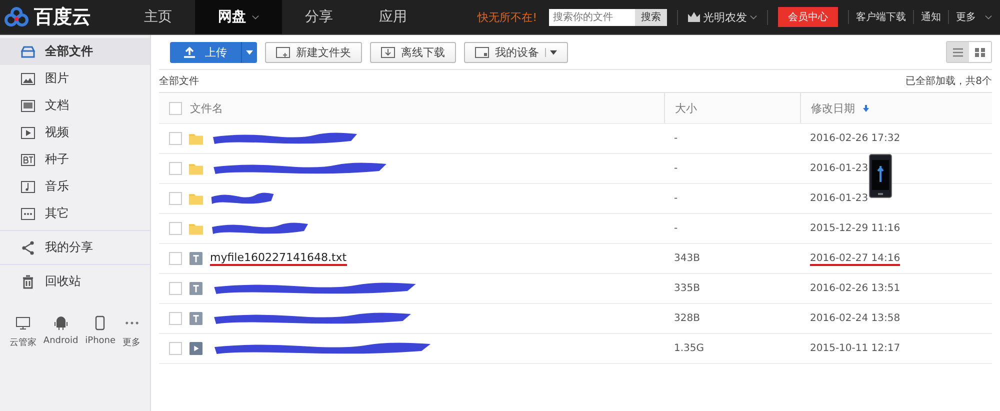 The height and width of the screenshot is (411, 1000). What do you see at coordinates (855, 289) in the screenshot?
I see `modified-date: 2016-02-26 13:51` at bounding box center [855, 289].